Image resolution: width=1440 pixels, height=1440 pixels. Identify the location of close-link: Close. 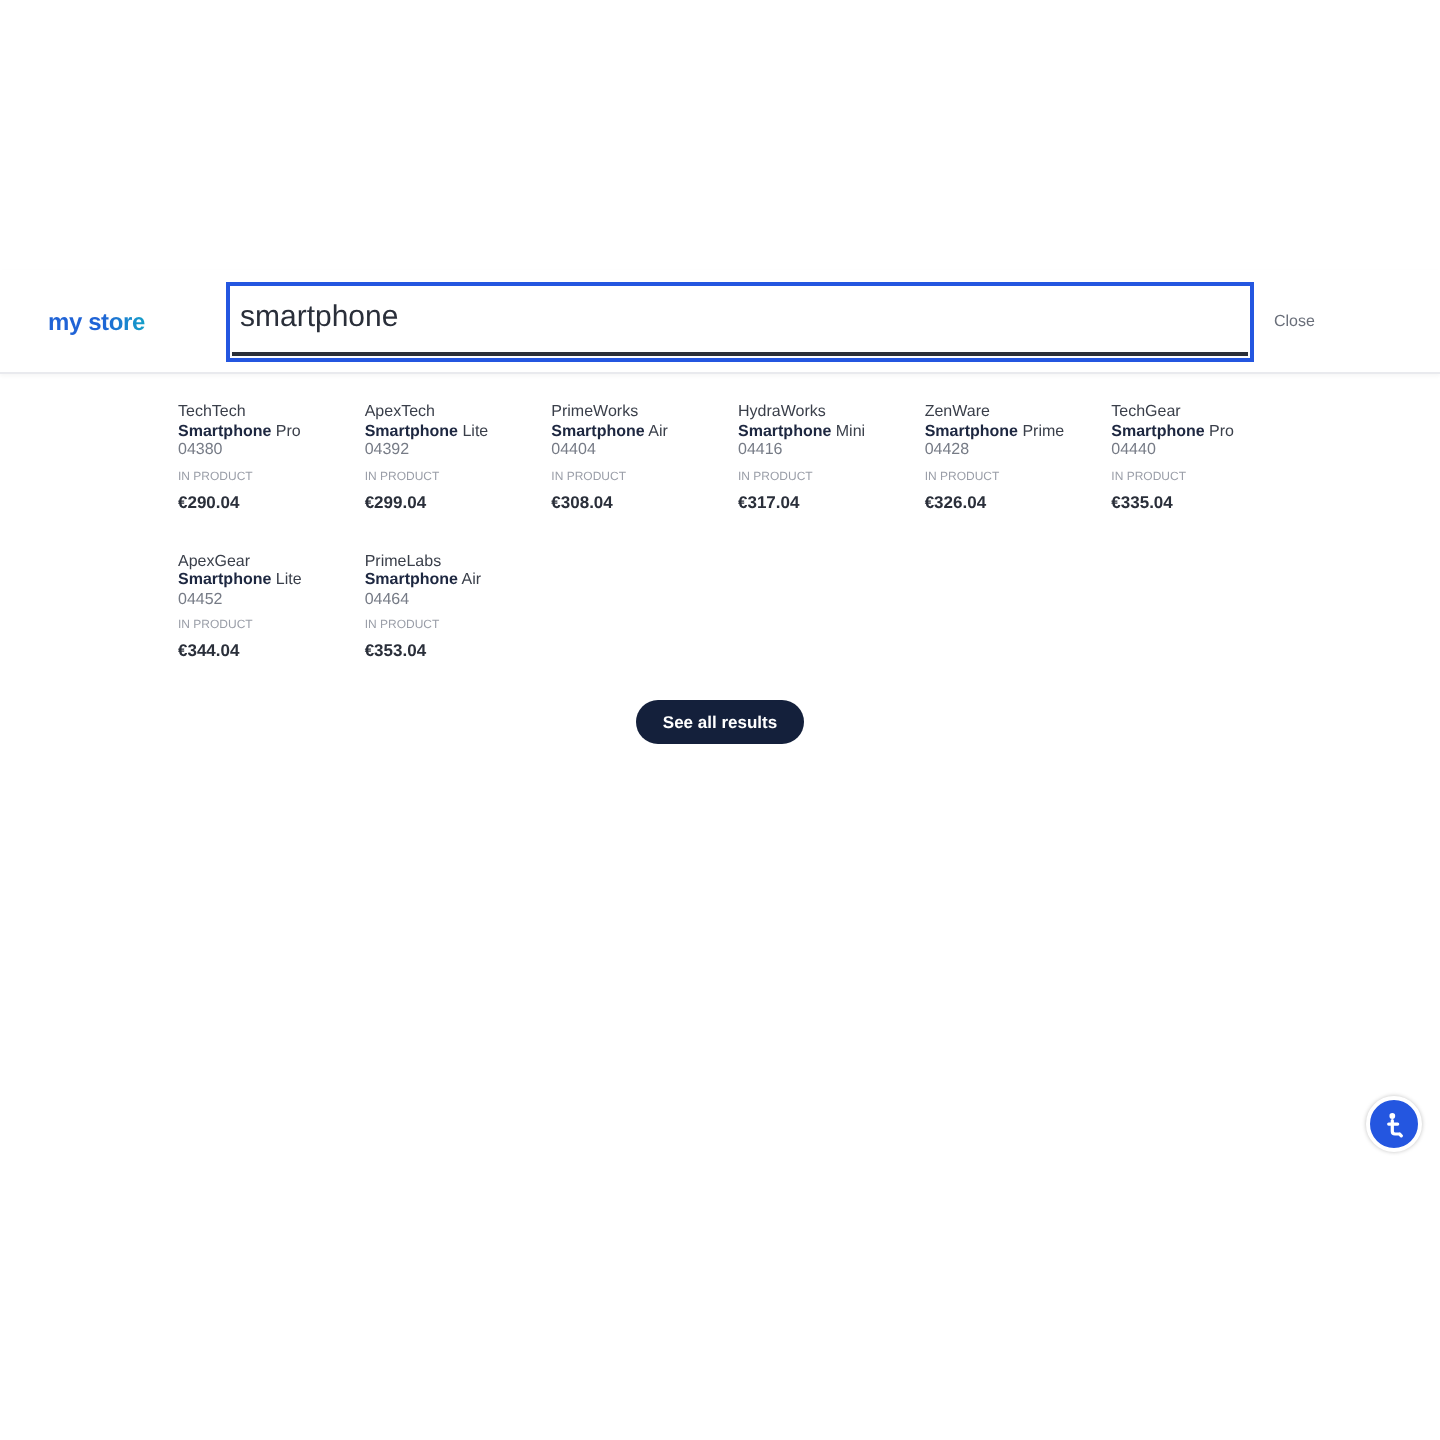
(1294, 321).